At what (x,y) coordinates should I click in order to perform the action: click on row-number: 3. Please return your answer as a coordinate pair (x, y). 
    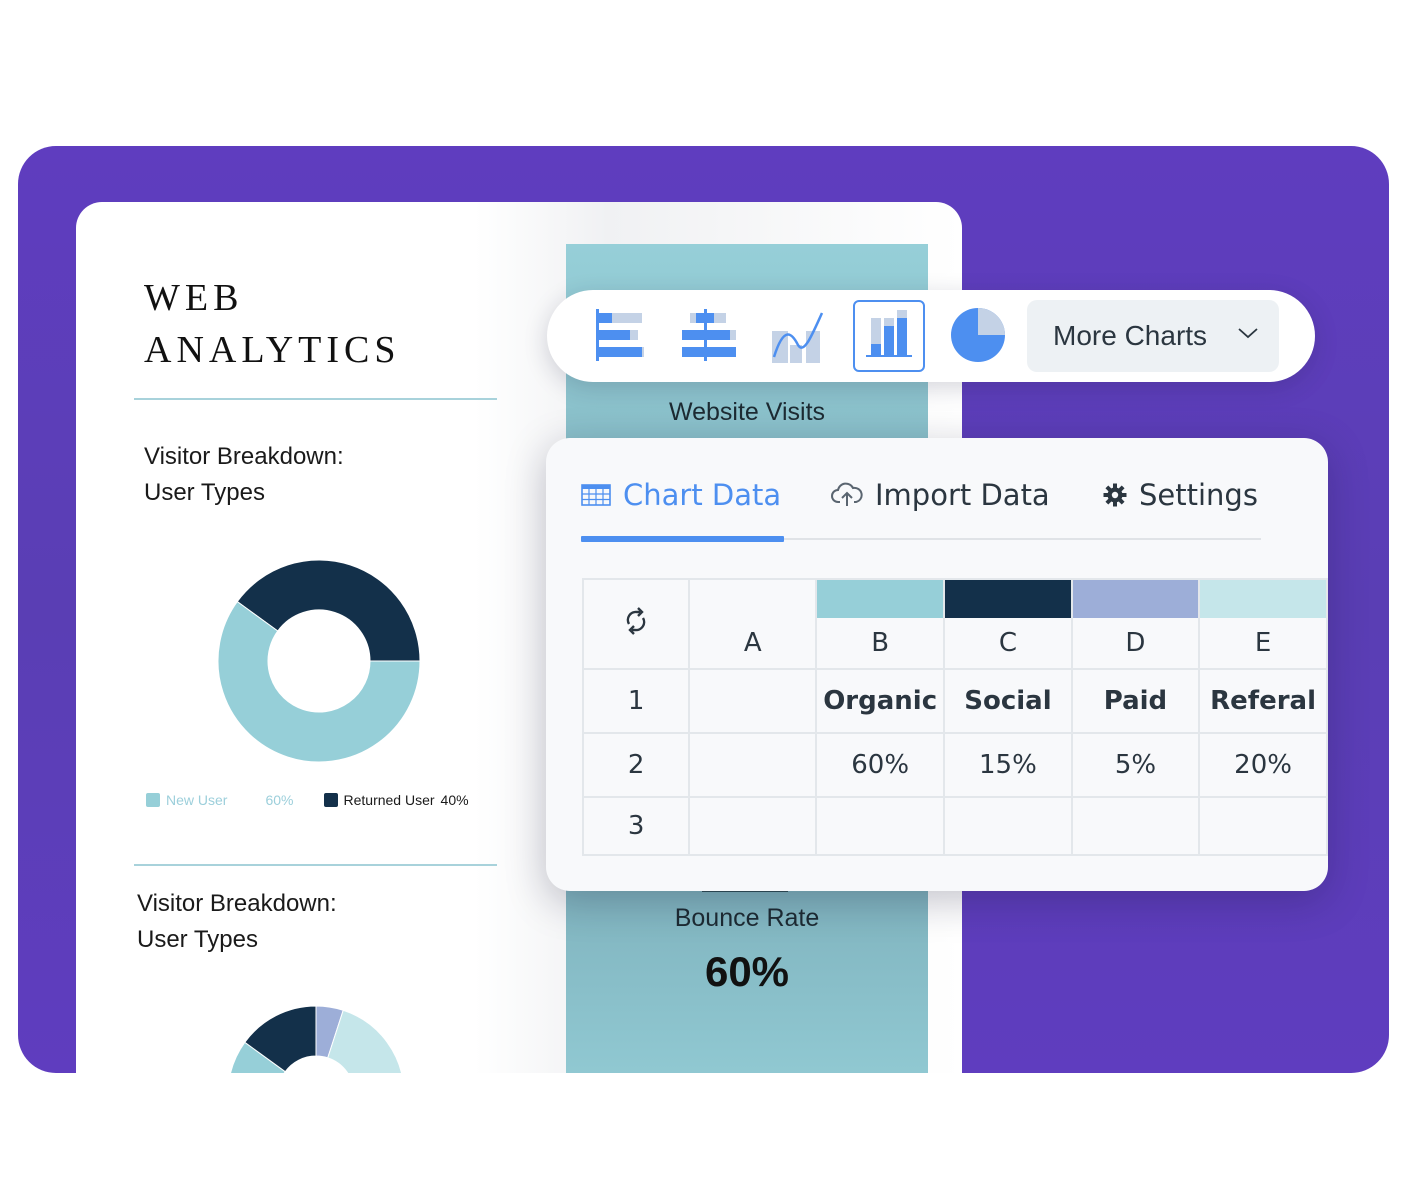
    Looking at the image, I should click on (636, 826).